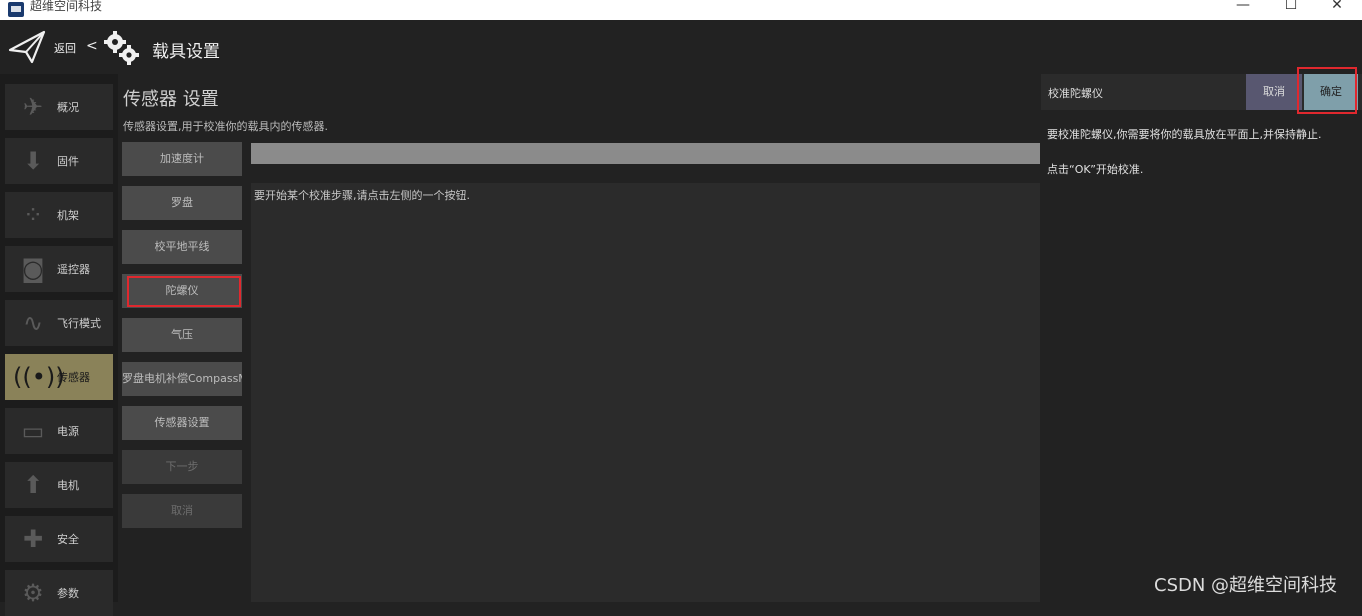  What do you see at coordinates (1327, 90) in the screenshot?
I see `ok-highlight-box` at bounding box center [1327, 90].